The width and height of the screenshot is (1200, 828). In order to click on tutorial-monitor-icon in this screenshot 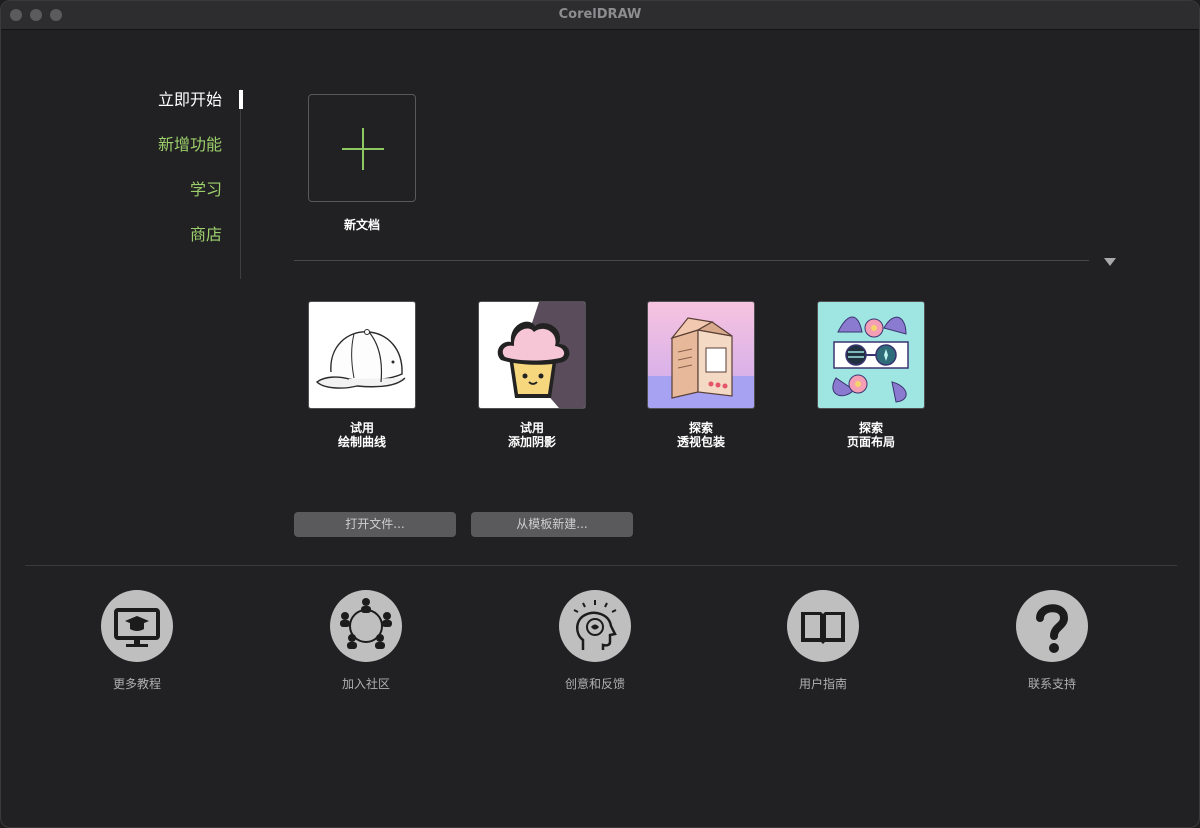, I will do `click(137, 626)`.